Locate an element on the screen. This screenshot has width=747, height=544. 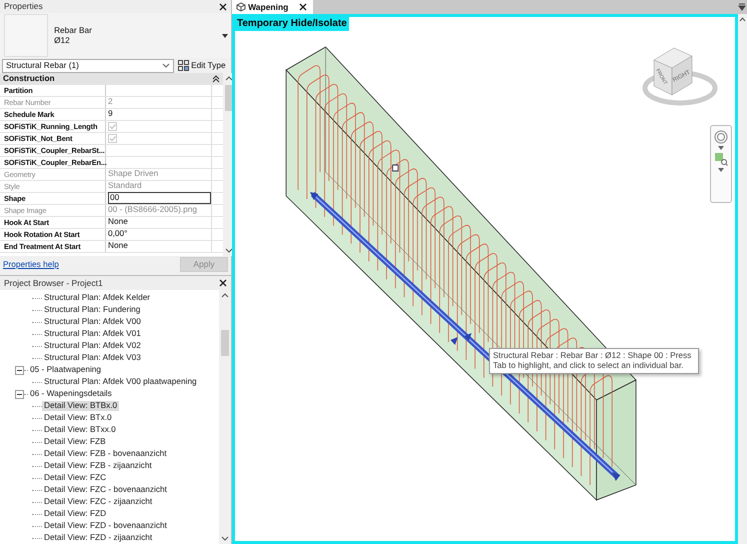
properties-help-link: Properties help is located at coordinates (31, 265).